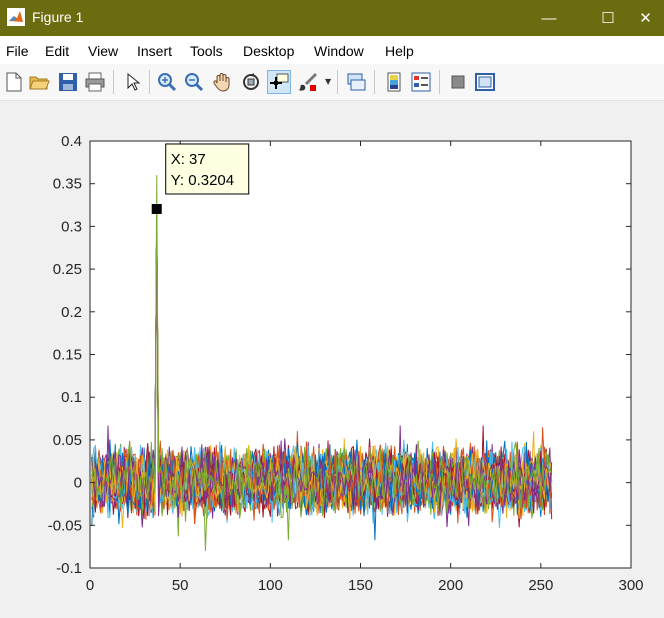  What do you see at coordinates (421, 82) in the screenshot?
I see `legend-icon` at bounding box center [421, 82].